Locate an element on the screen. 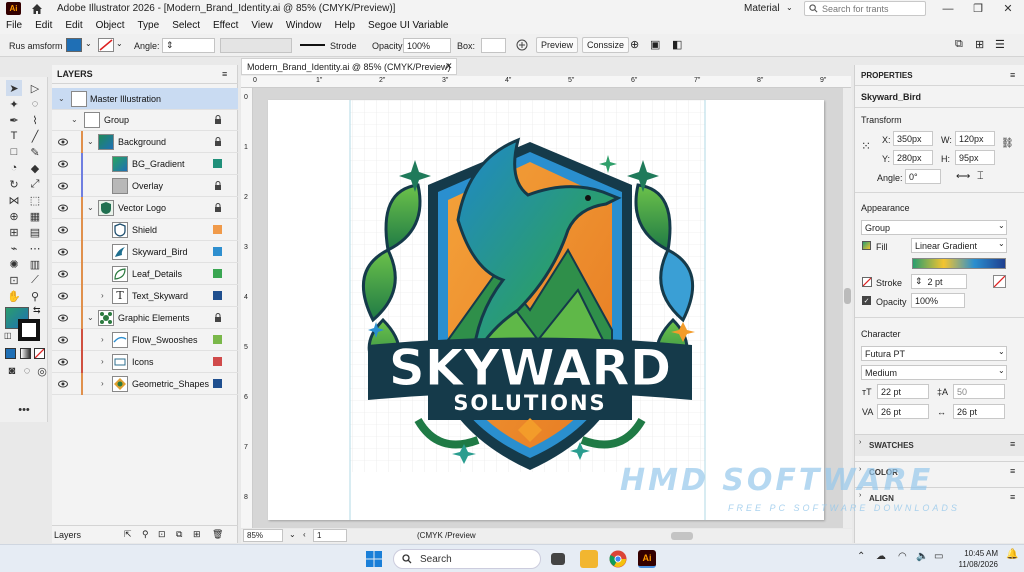 The width and height of the screenshot is (1024, 572). new-sublayer-icon: ⧉ is located at coordinates (179, 534).